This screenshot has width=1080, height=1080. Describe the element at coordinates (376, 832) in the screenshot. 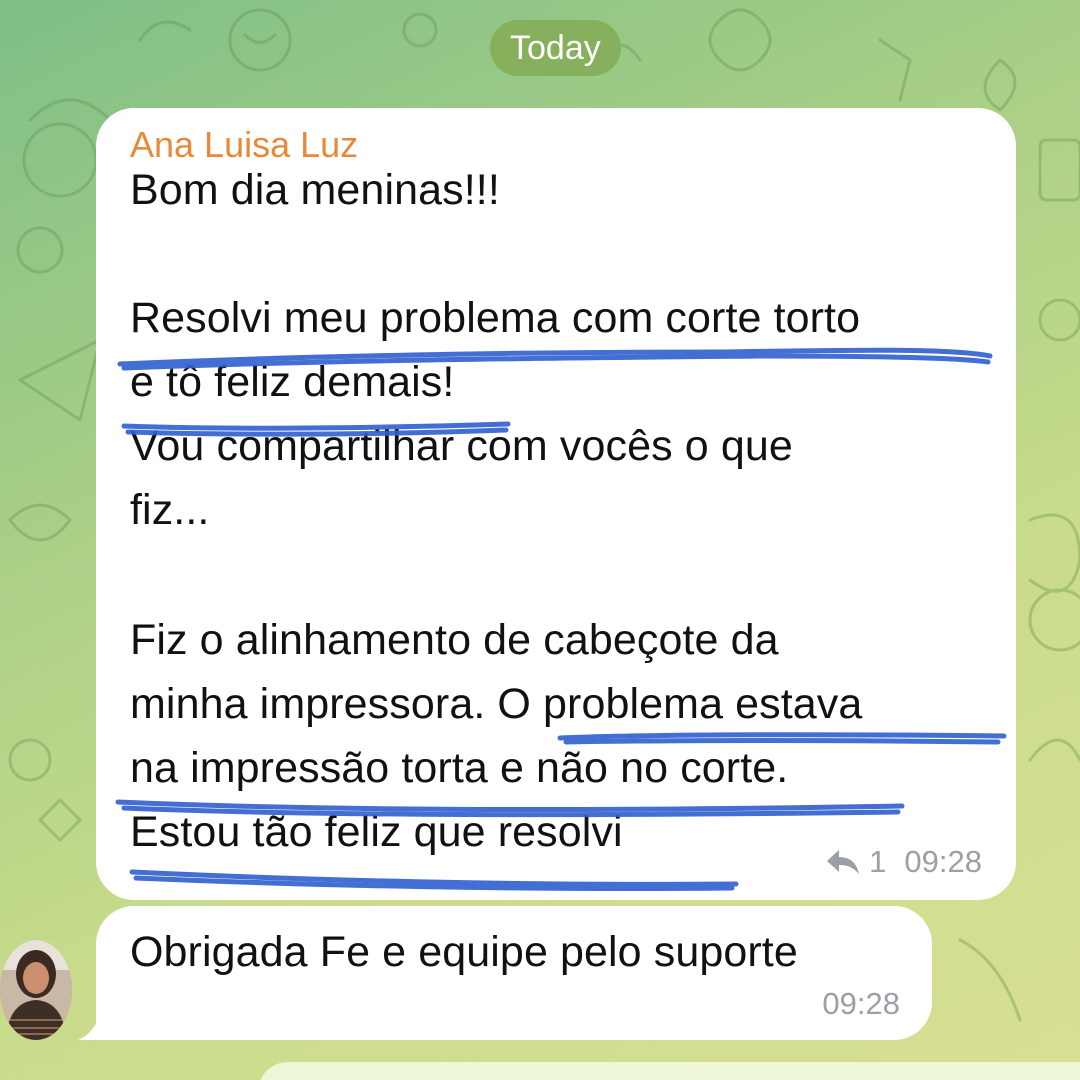

I see `message-line: Estou tão feliz que resolvi` at that location.